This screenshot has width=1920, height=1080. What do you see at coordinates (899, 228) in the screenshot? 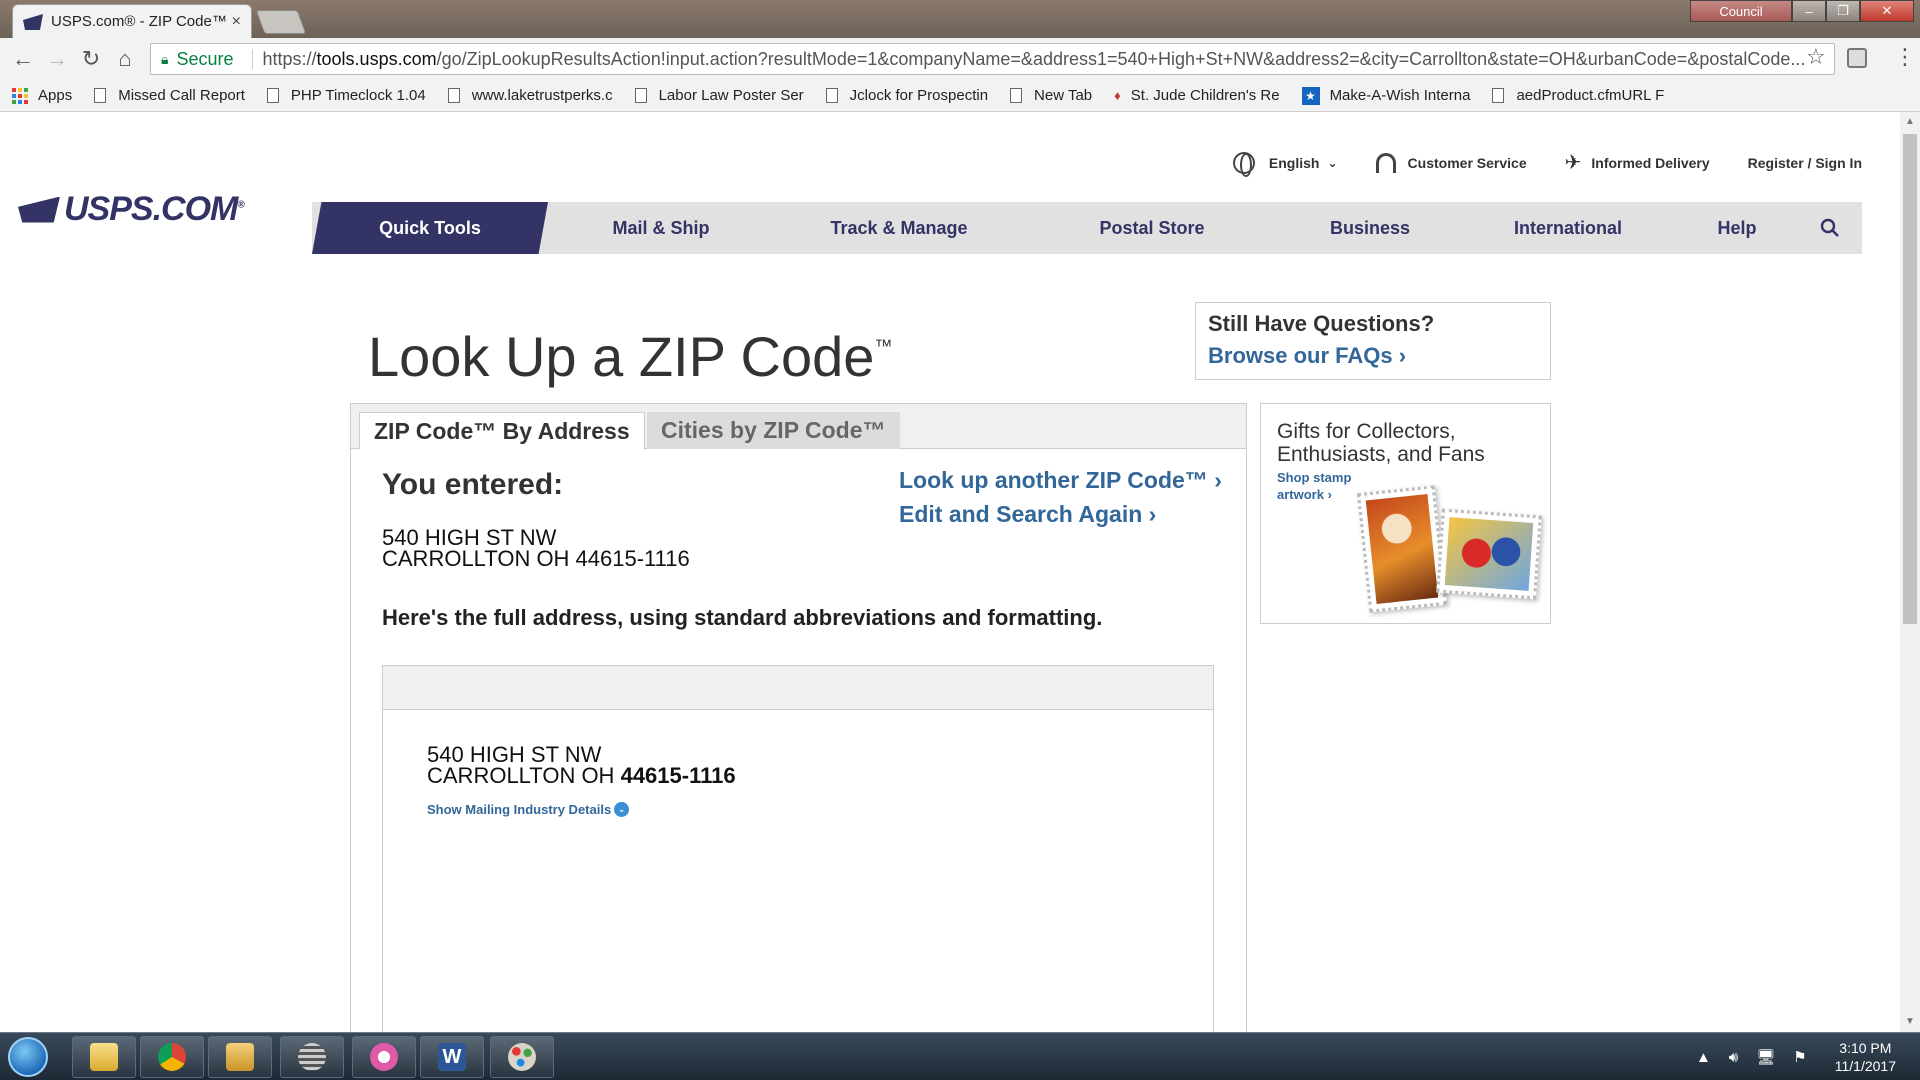
I see `nav-track-manage: Track & Manage` at bounding box center [899, 228].